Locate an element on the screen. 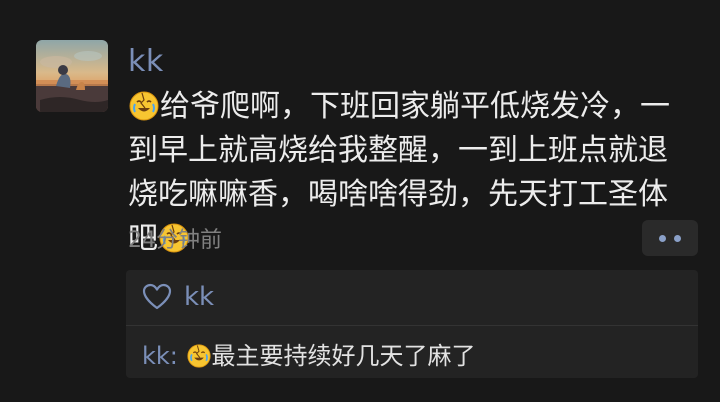 Image resolution: width=720 pixels, height=402 pixels. post-username: kk is located at coordinates (146, 61).